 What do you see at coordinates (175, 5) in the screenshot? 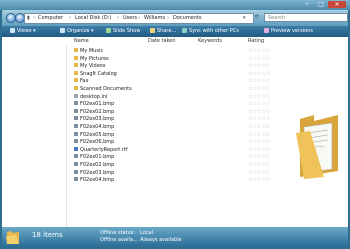
I see `title-bar: ─ □ ✕` at bounding box center [175, 5].